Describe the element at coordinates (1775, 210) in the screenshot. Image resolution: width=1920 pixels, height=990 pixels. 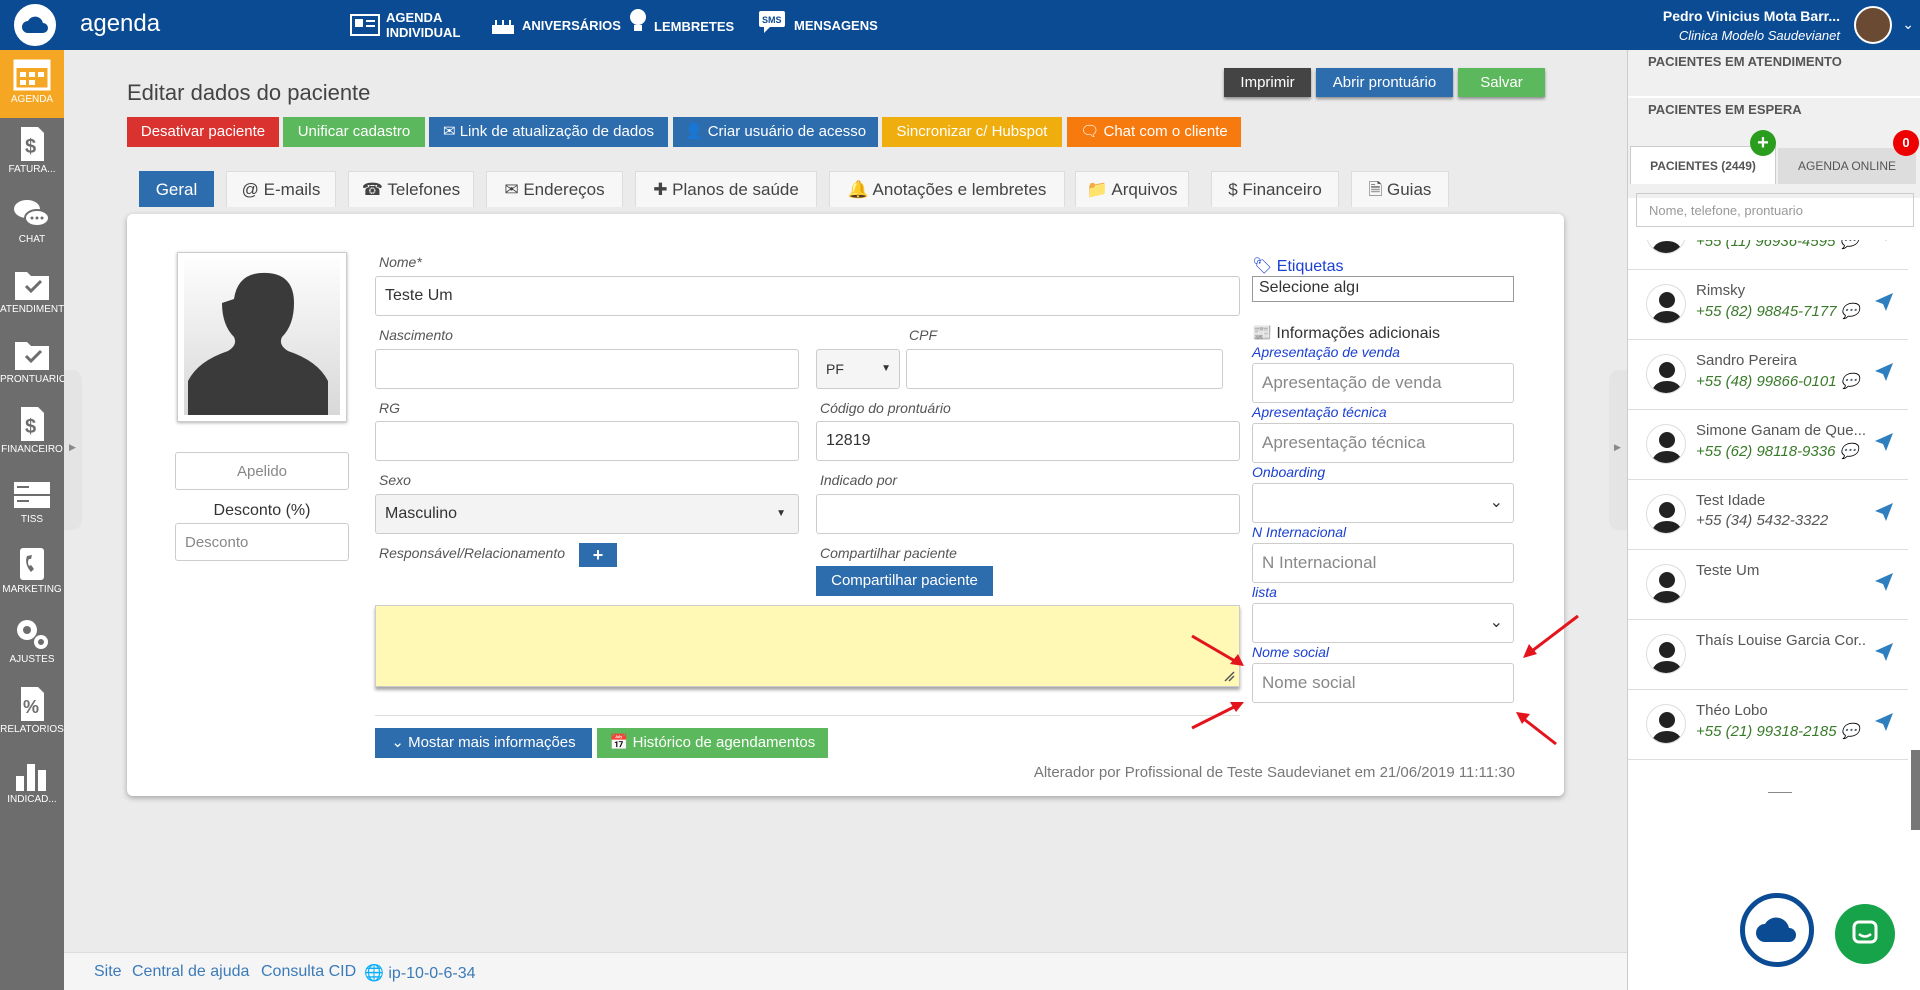
I see `patient-search-input: Nome, telefone, prontuario` at that location.